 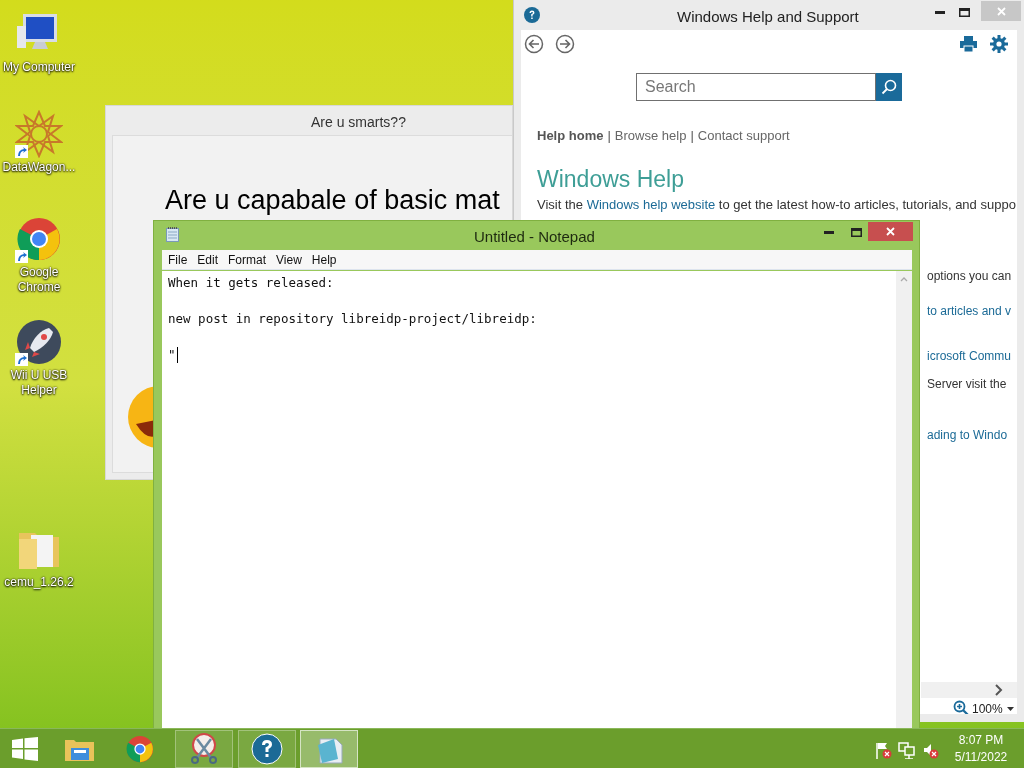 What do you see at coordinates (177, 355) in the screenshot?
I see `text-cursor` at bounding box center [177, 355].